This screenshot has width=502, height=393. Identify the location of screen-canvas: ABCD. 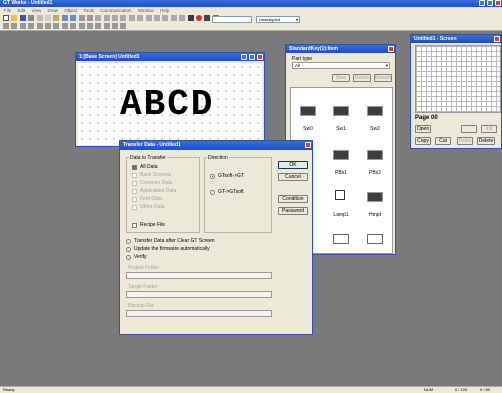
(170, 104).